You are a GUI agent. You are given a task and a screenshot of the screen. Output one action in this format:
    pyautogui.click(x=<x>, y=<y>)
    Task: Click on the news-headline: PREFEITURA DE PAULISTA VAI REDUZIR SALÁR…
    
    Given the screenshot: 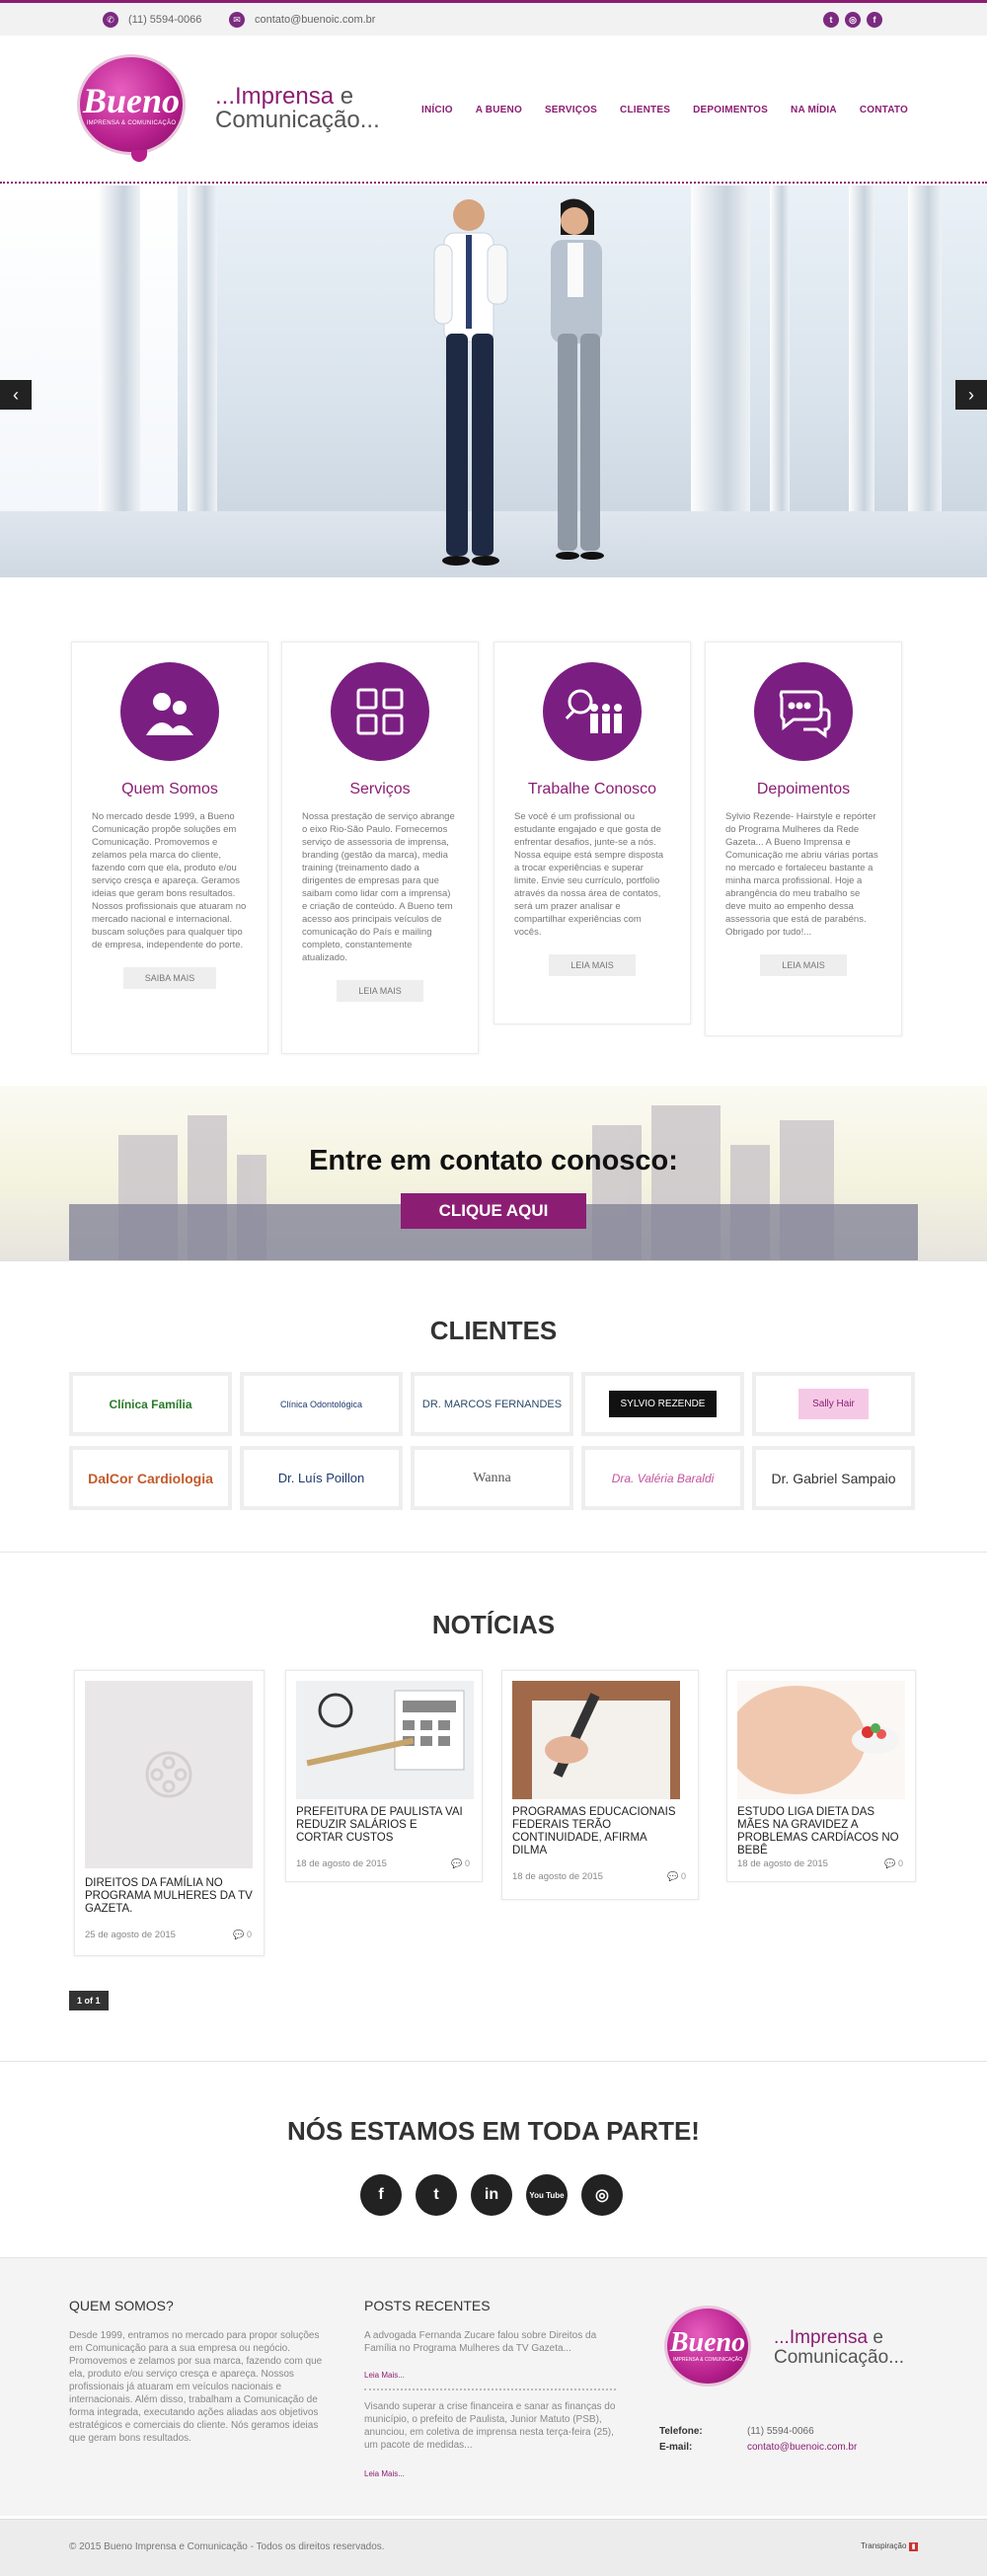 What is the action you would take?
    pyautogui.click(x=380, y=1825)
    